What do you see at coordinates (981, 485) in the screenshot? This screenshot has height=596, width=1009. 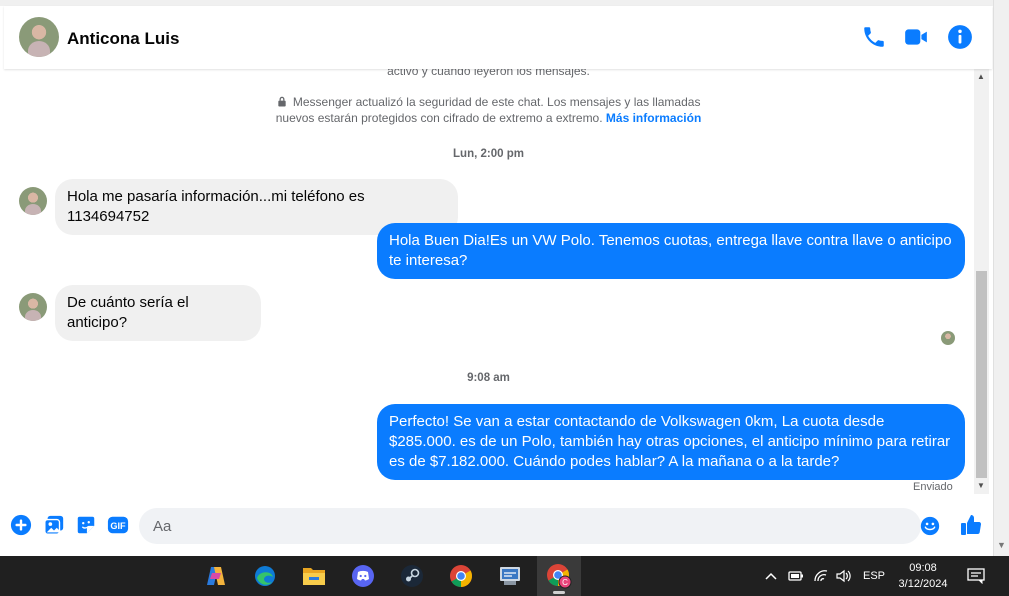 I see `scroll-down-icon: ▼` at bounding box center [981, 485].